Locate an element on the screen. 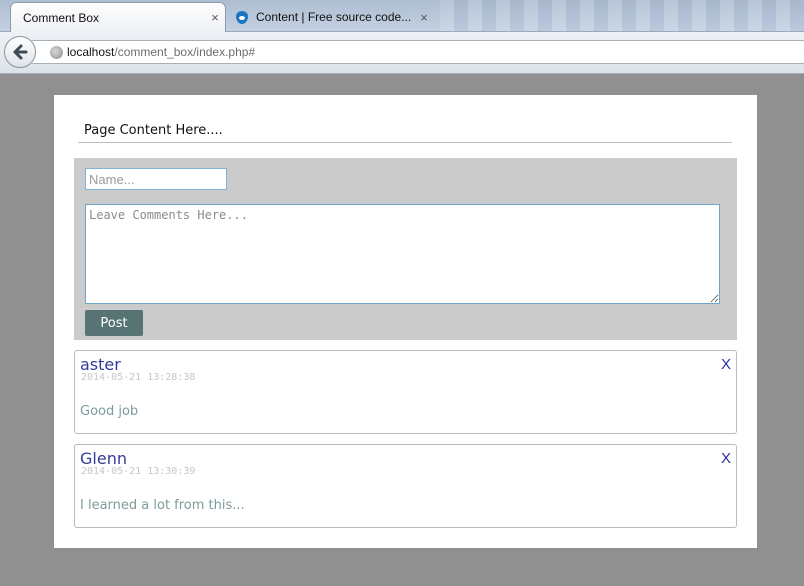  back-button is located at coordinates (20, 52).